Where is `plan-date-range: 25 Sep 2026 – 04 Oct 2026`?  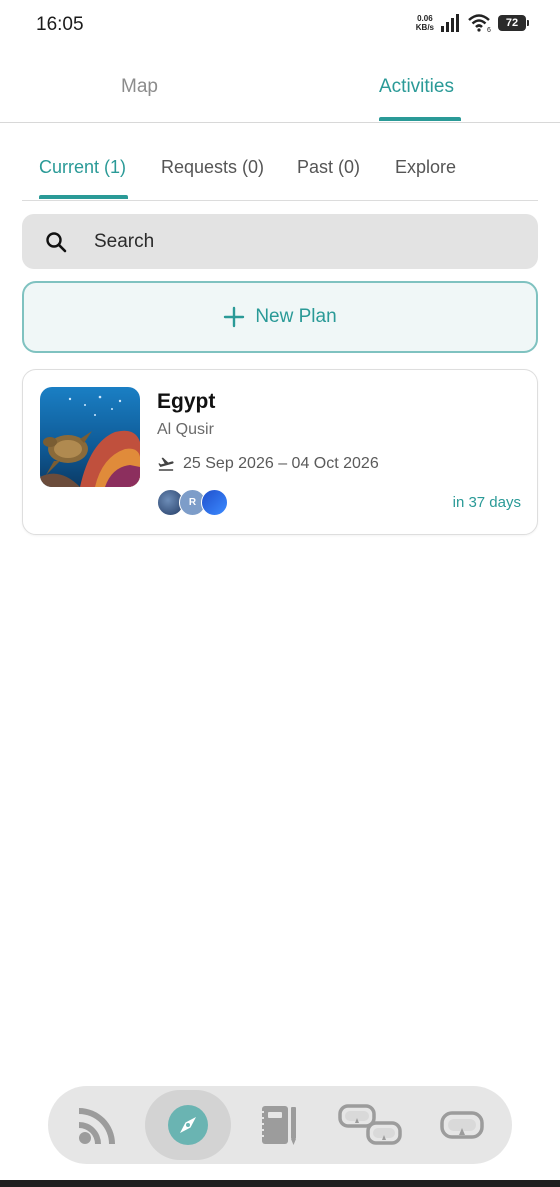
plan-date-range: 25 Sep 2026 – 04 Oct 2026 is located at coordinates (281, 463).